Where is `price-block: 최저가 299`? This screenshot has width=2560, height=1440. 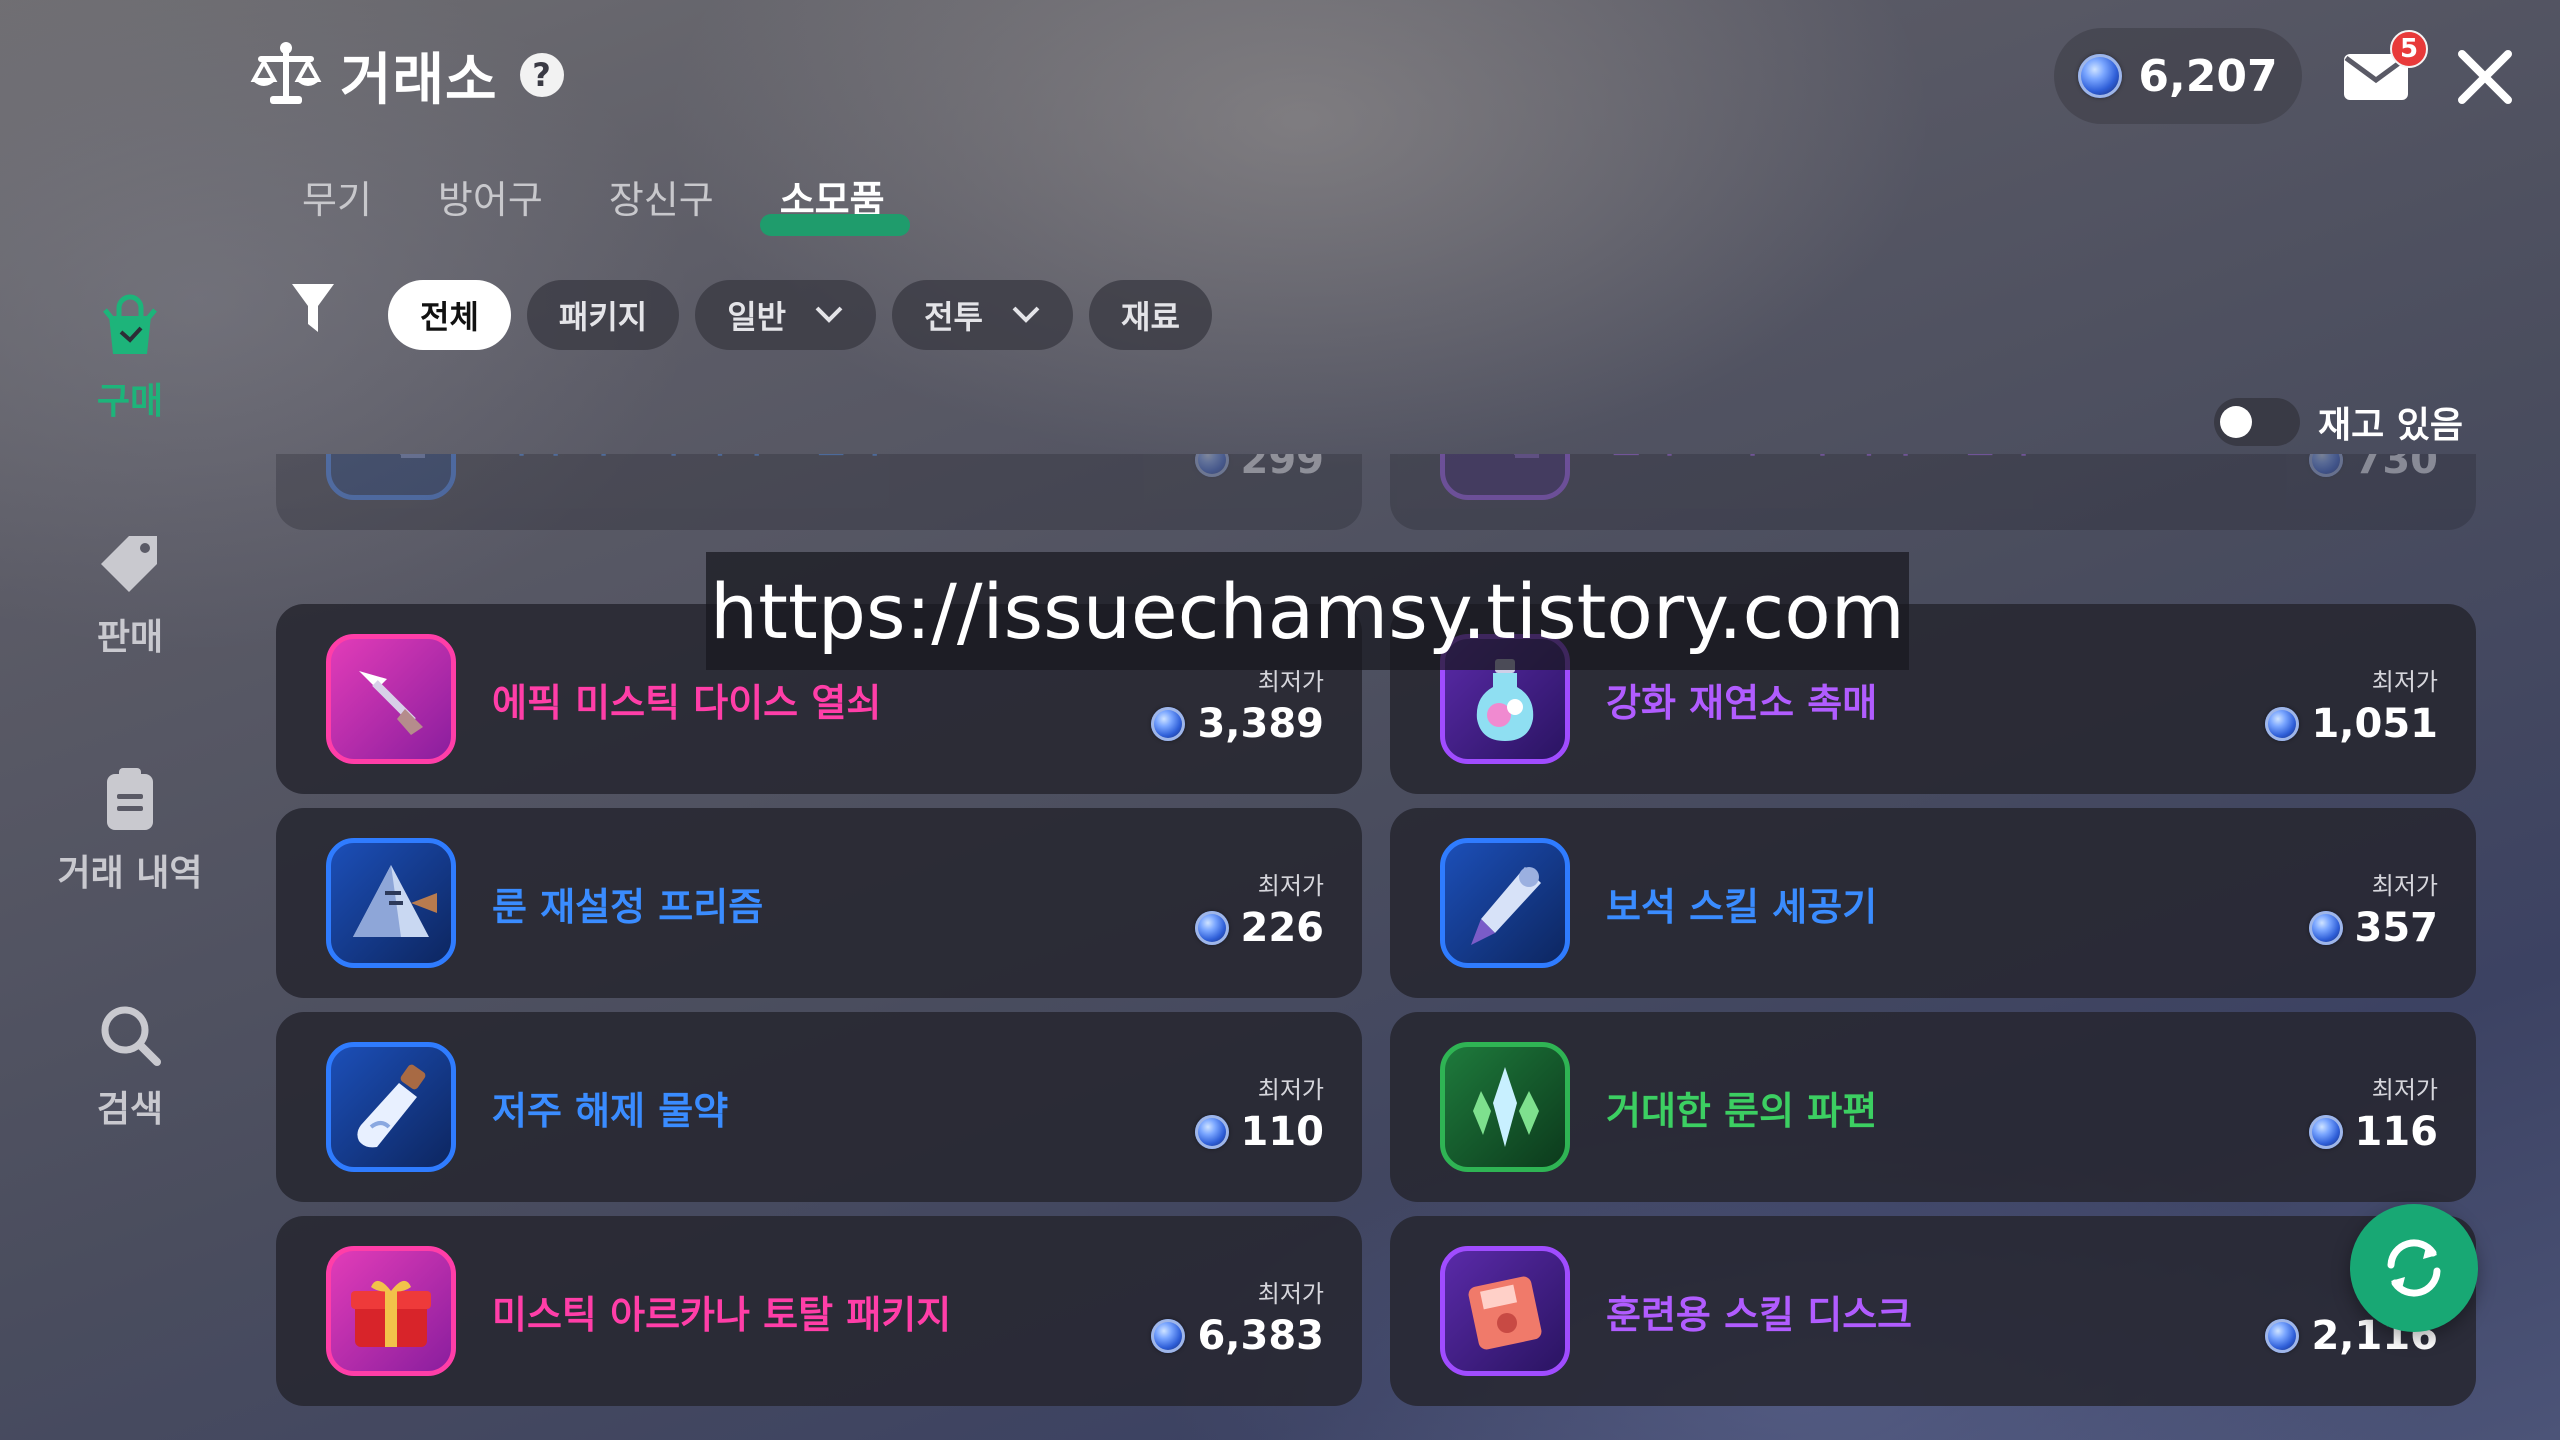
price-block: 최저가 299 is located at coordinates (1259, 468).